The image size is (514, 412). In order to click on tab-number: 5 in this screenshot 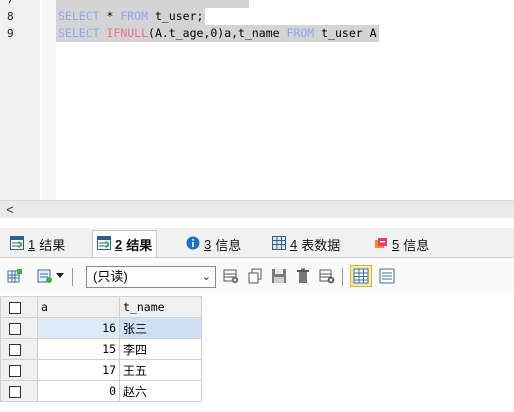, I will do `click(396, 244)`.